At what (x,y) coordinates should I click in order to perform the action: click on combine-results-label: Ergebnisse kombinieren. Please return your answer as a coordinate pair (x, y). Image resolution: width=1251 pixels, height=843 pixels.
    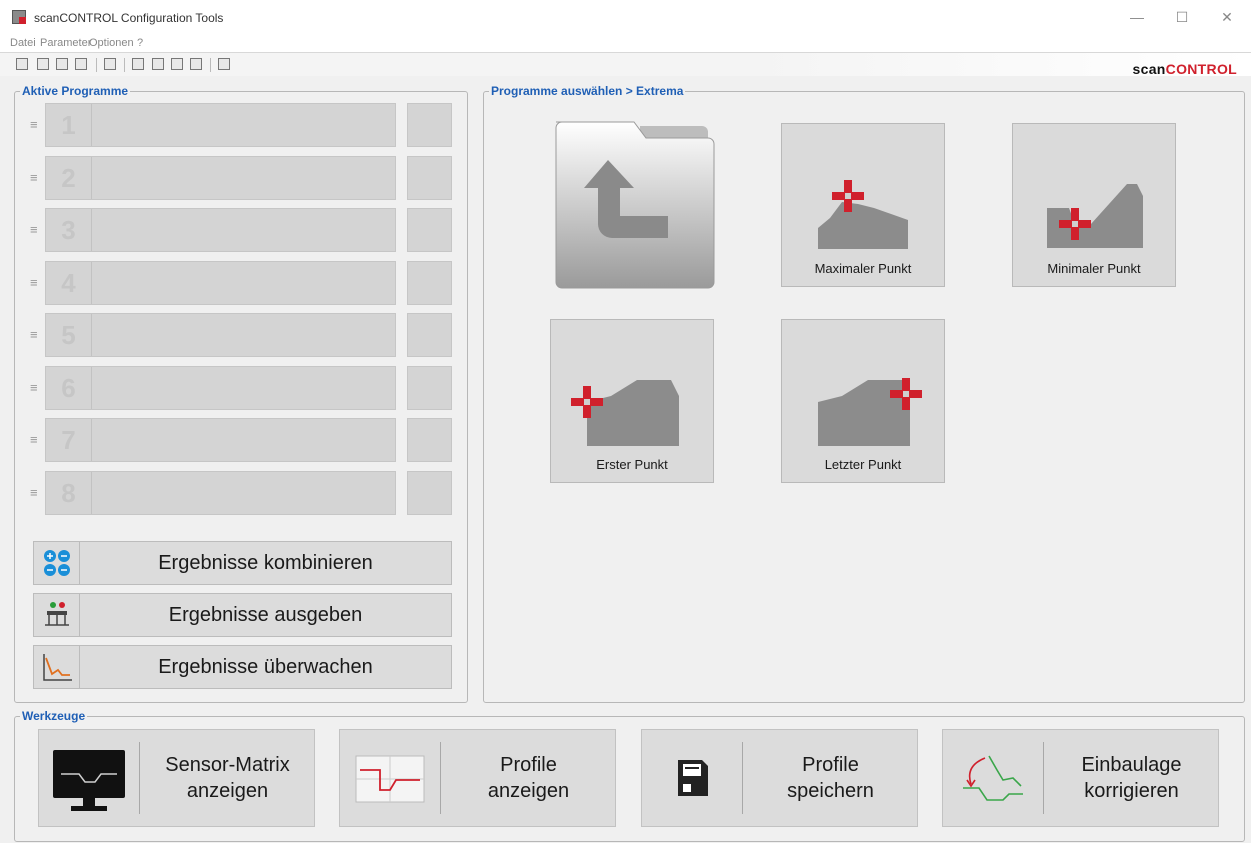
    Looking at the image, I should click on (265, 563).